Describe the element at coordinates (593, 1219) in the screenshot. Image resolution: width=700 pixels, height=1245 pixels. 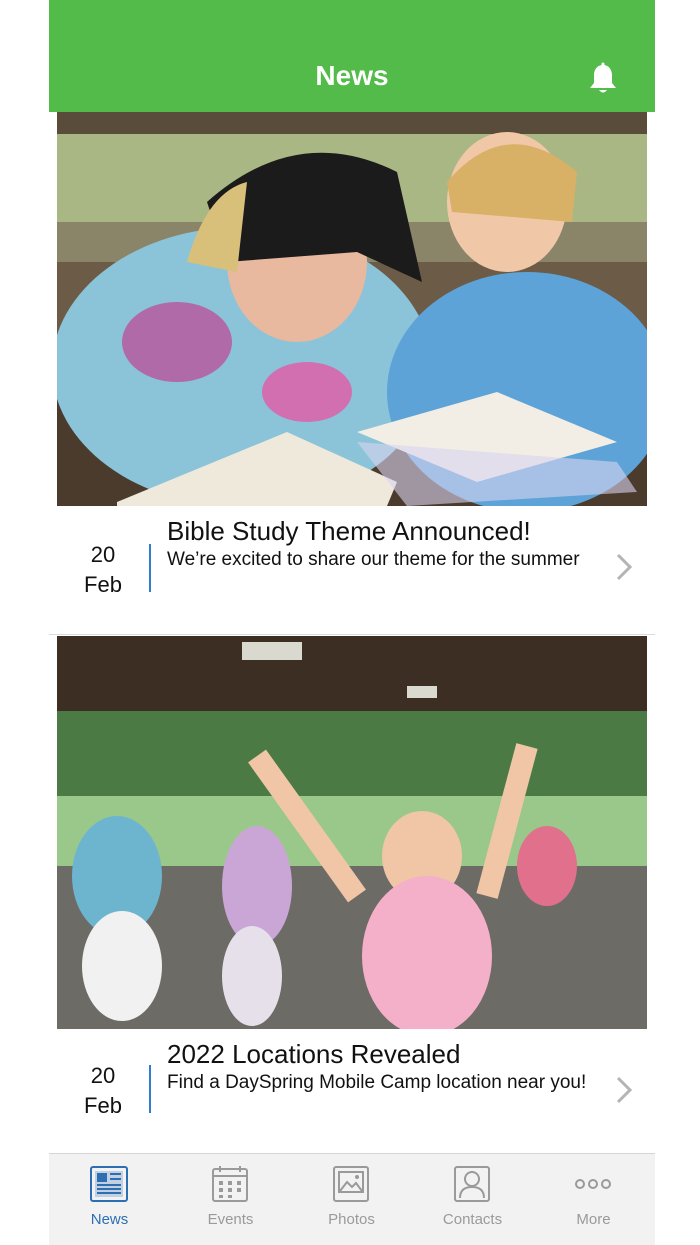
I see `tab-label: More` at that location.